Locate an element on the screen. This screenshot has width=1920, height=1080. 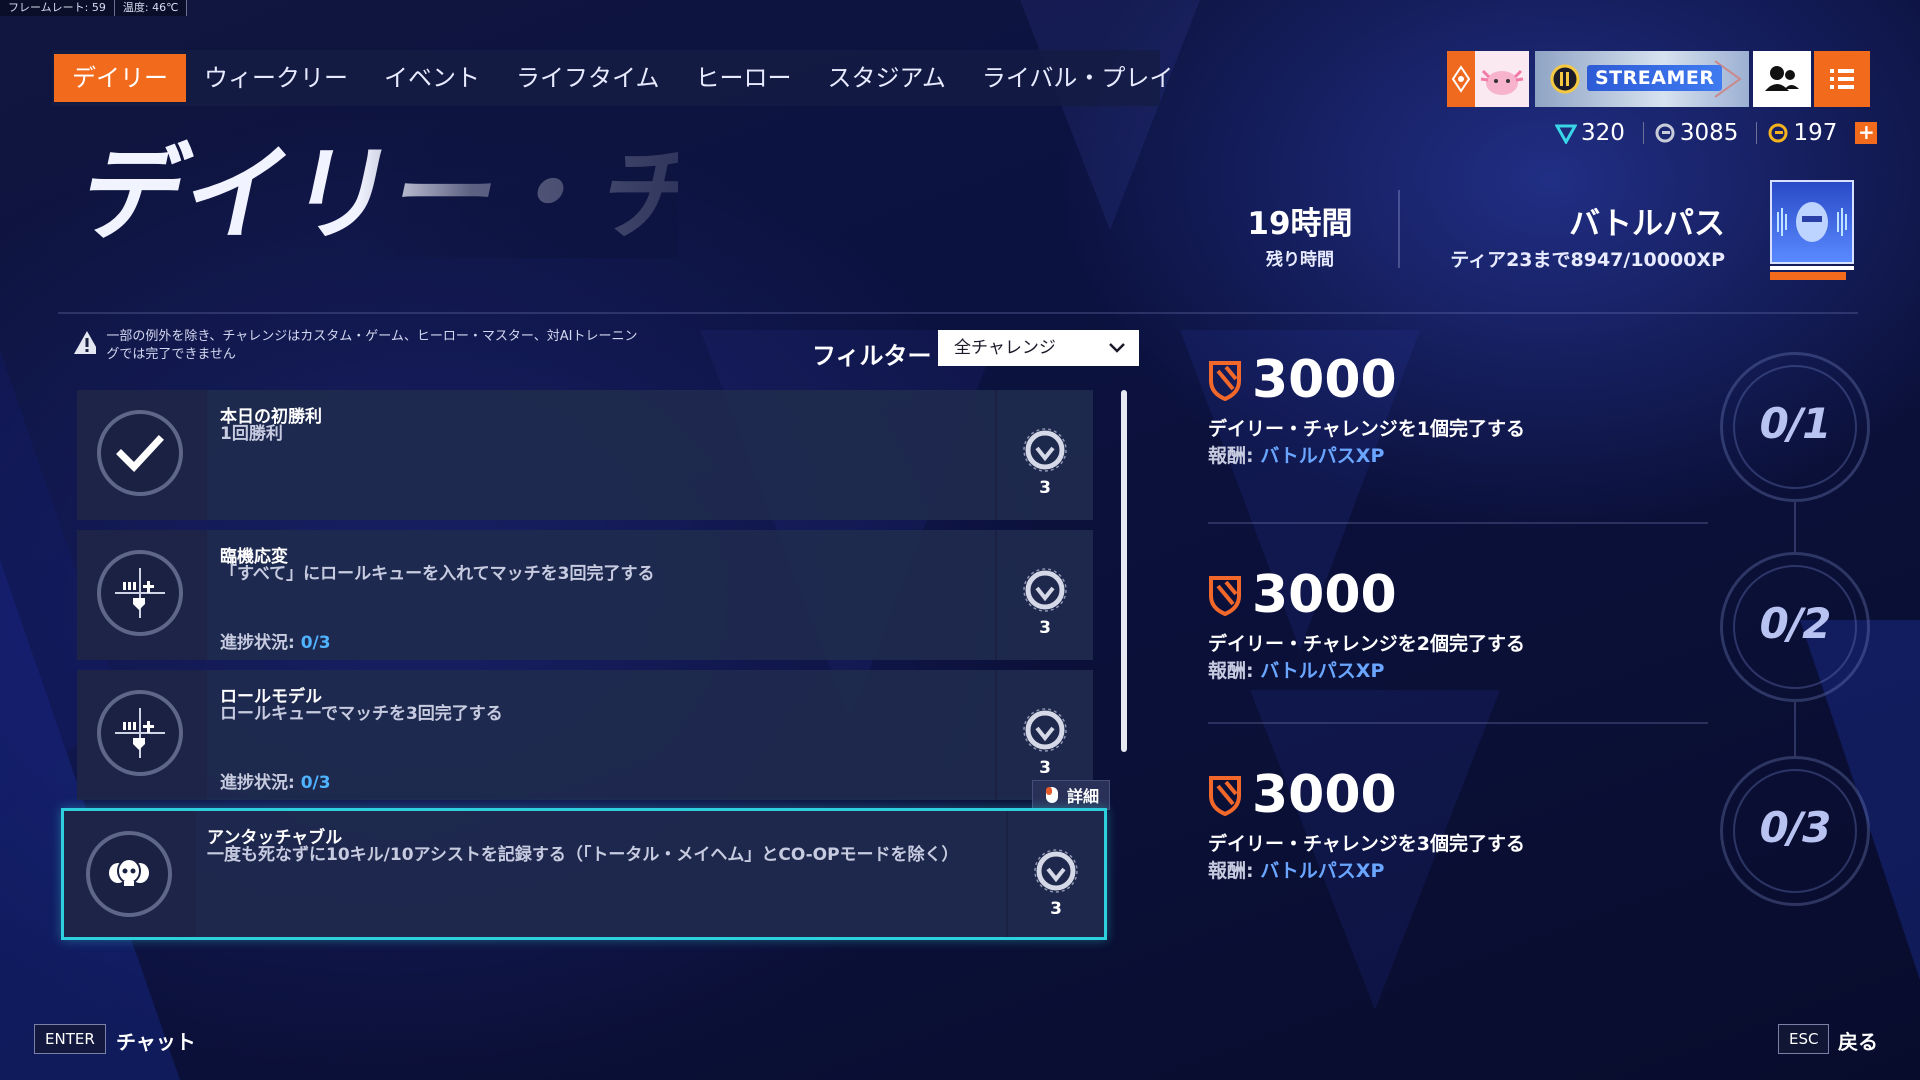
tab-hero: ヒーロー is located at coordinates (744, 78).